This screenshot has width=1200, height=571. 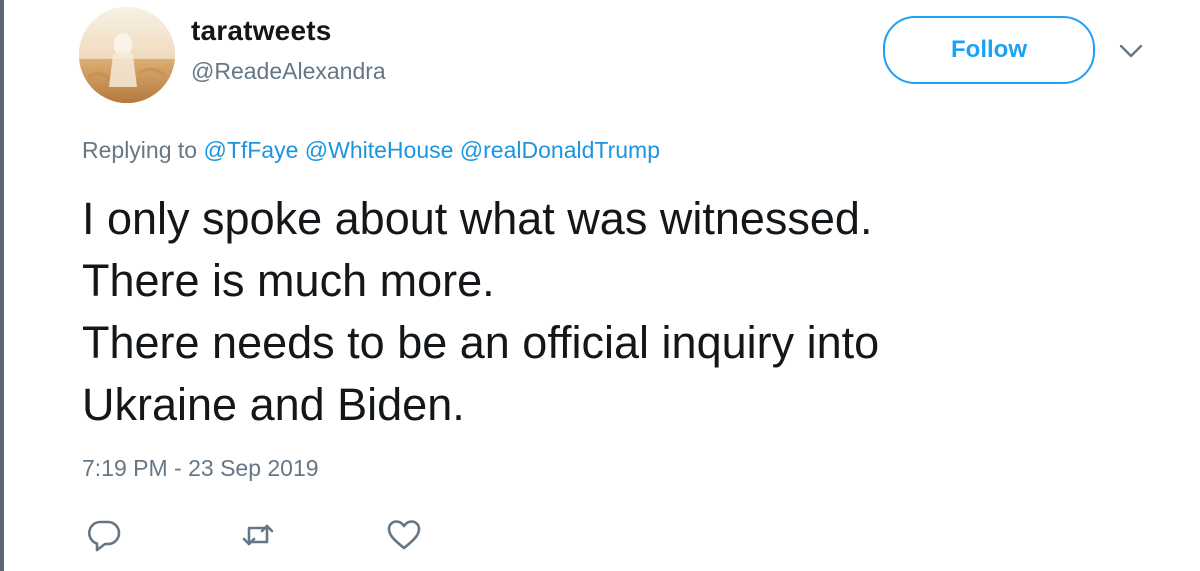 I want to click on avatar, so click(x=127, y=55).